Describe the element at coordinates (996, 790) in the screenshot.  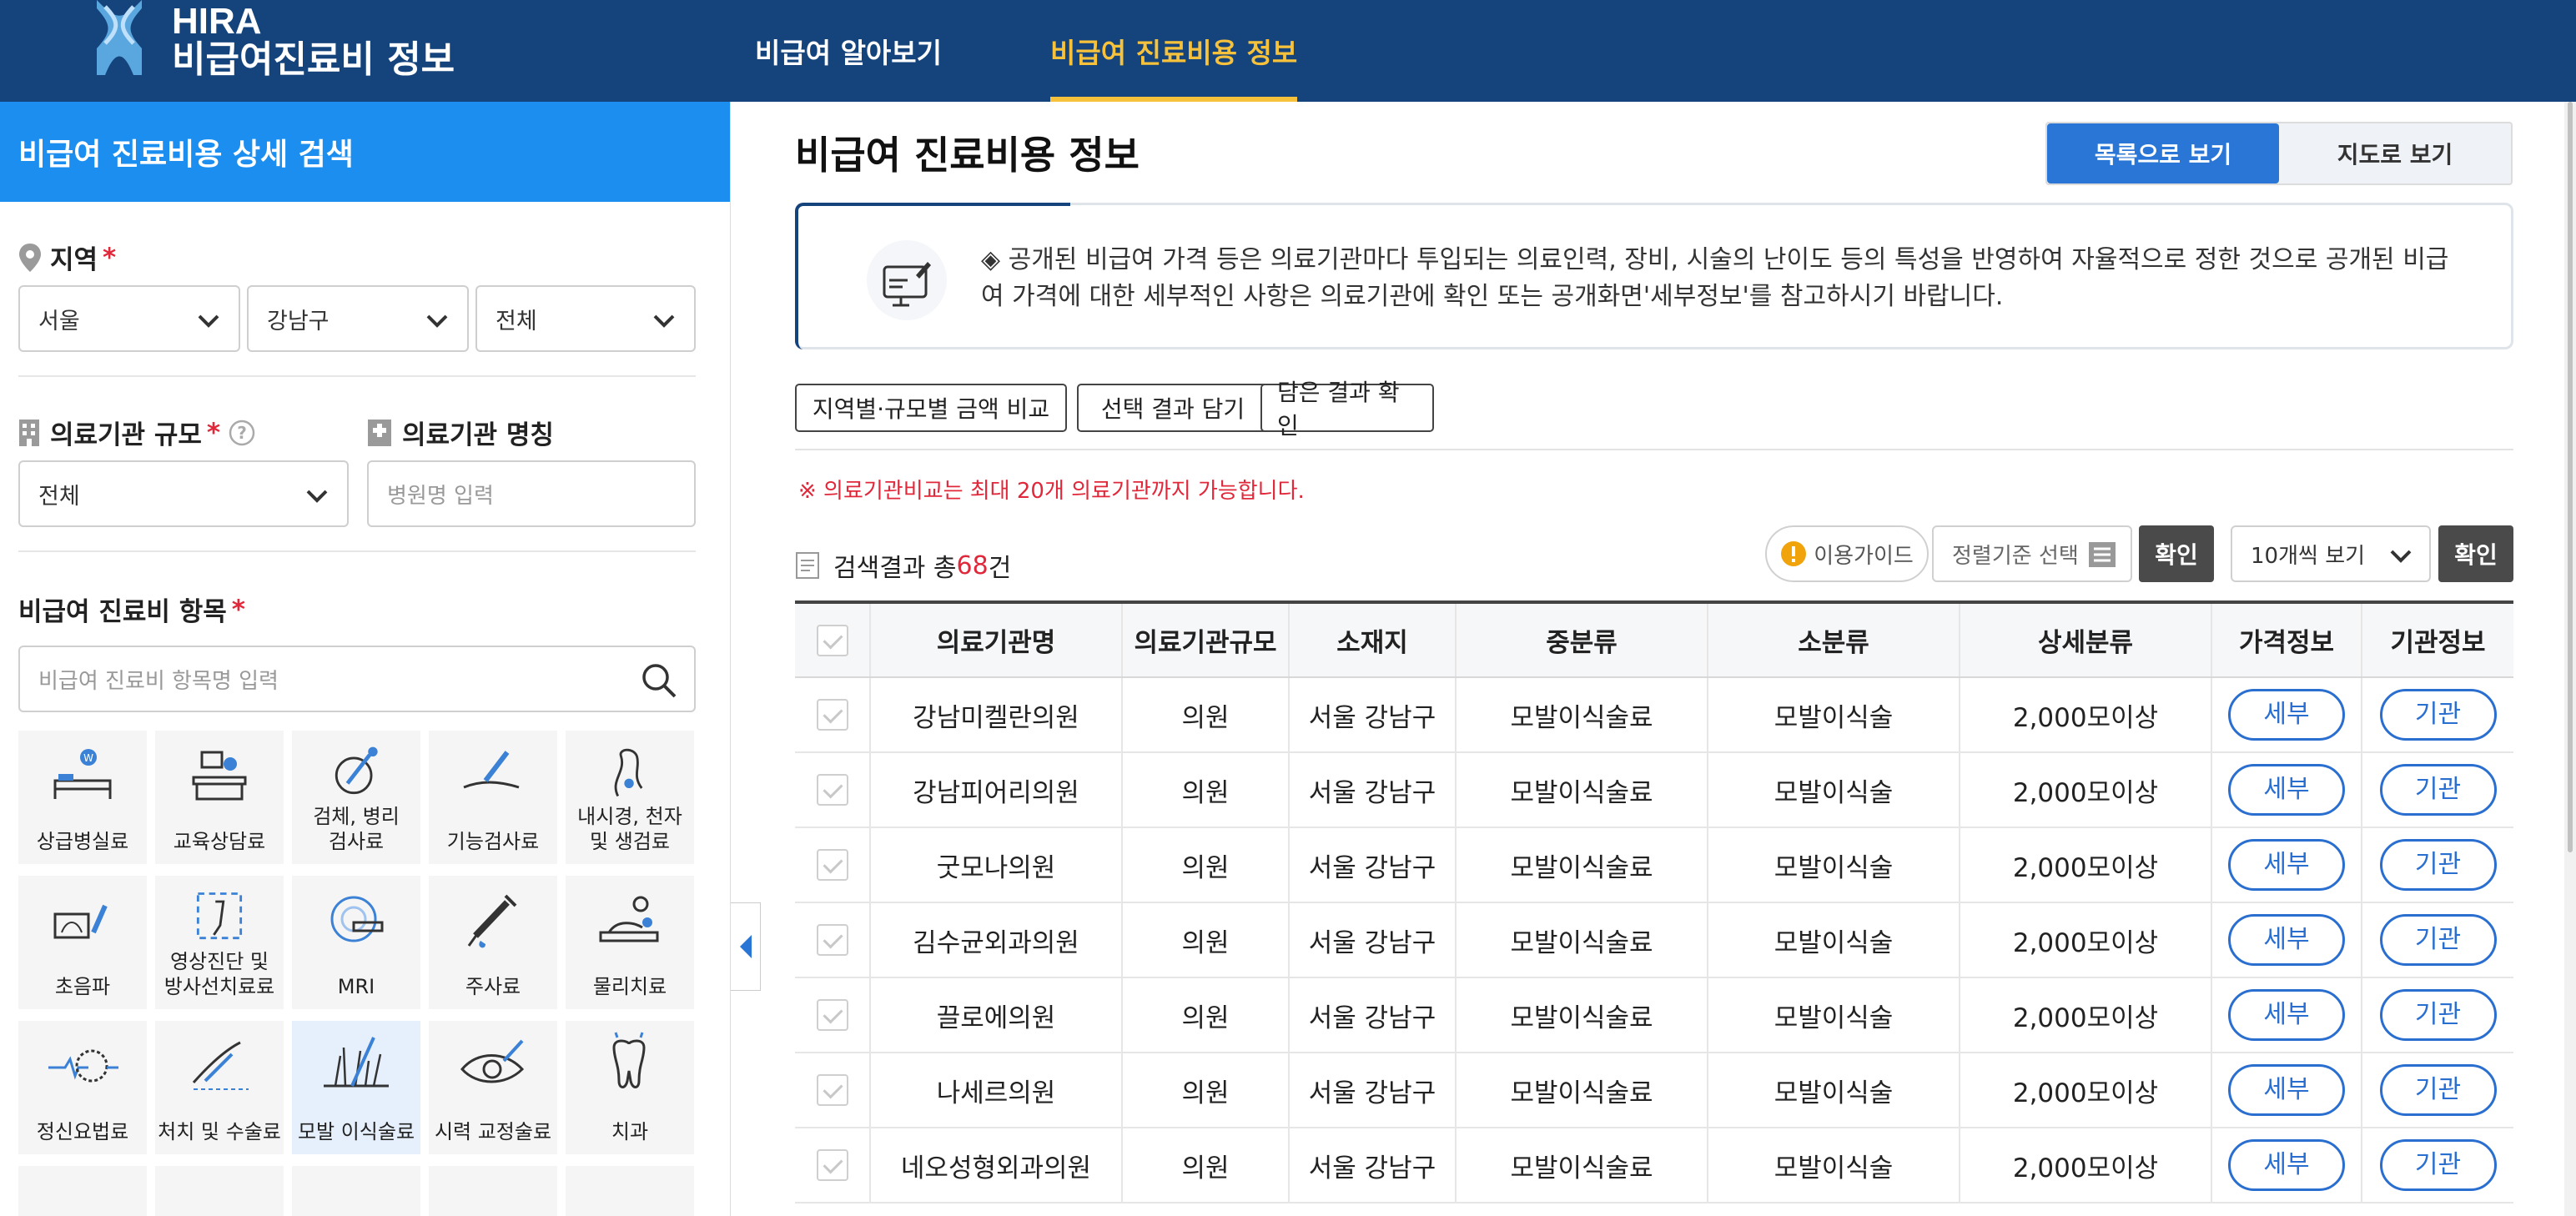
I see `cell-hospital-name: 강남피어리의원` at that location.